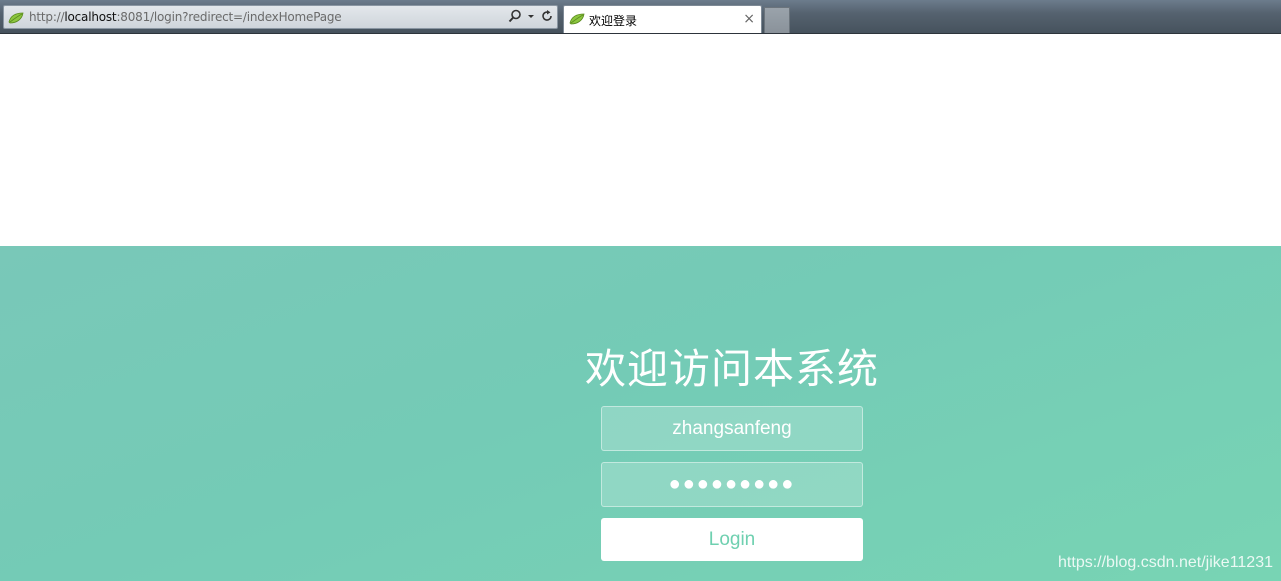 This screenshot has width=1281, height=581. I want to click on url-prefix: http://, so click(47, 17).